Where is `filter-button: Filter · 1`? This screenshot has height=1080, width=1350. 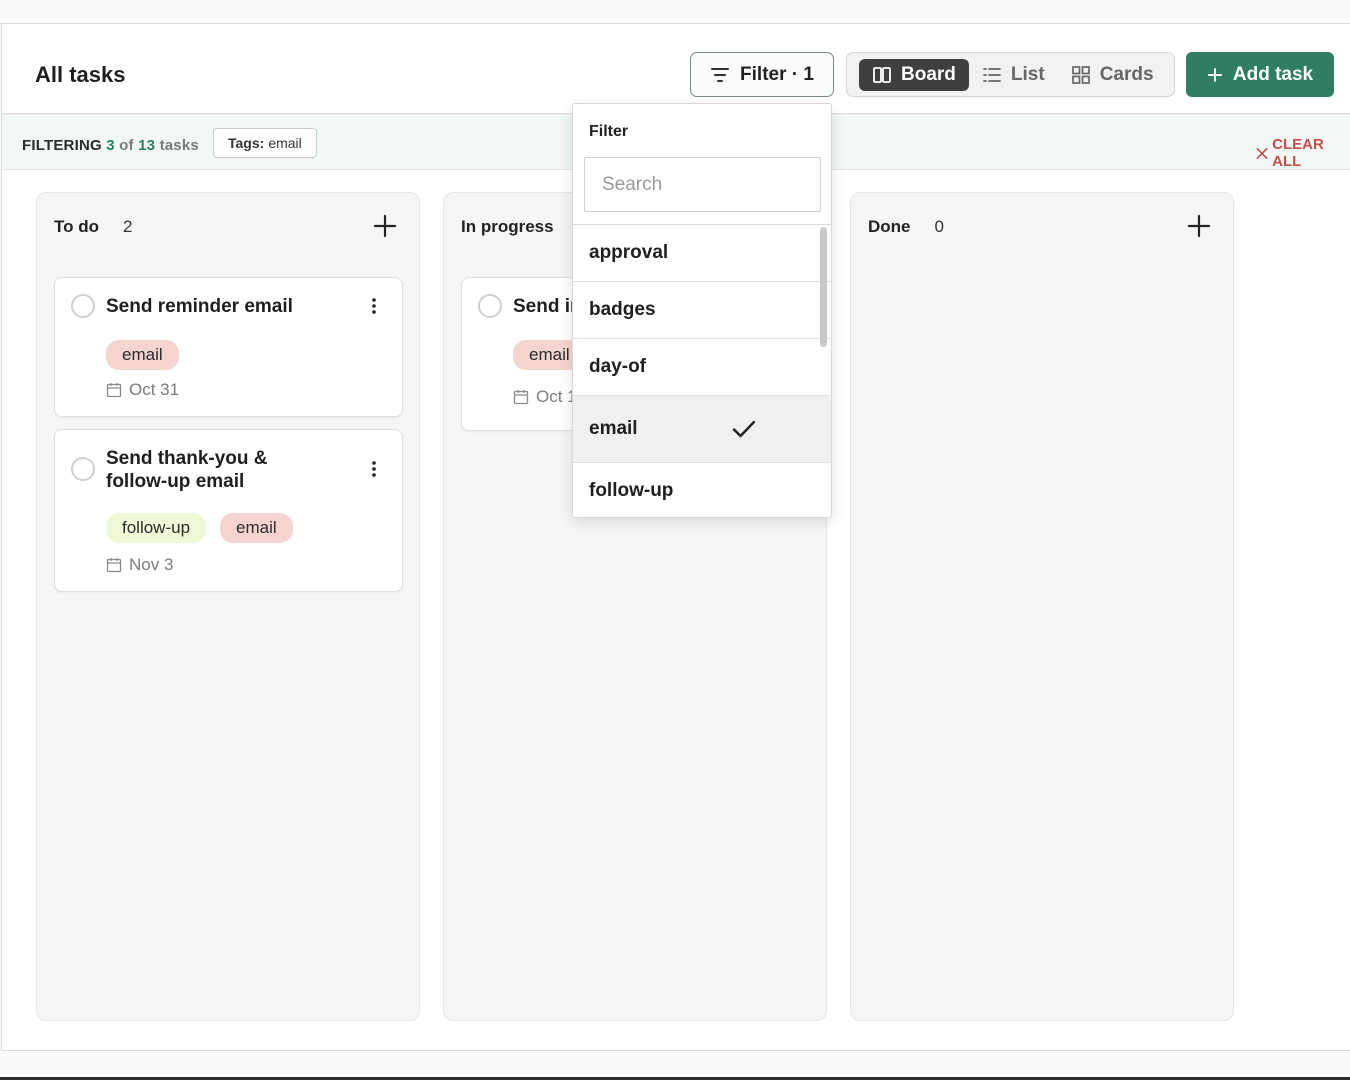 filter-button: Filter · 1 is located at coordinates (762, 74).